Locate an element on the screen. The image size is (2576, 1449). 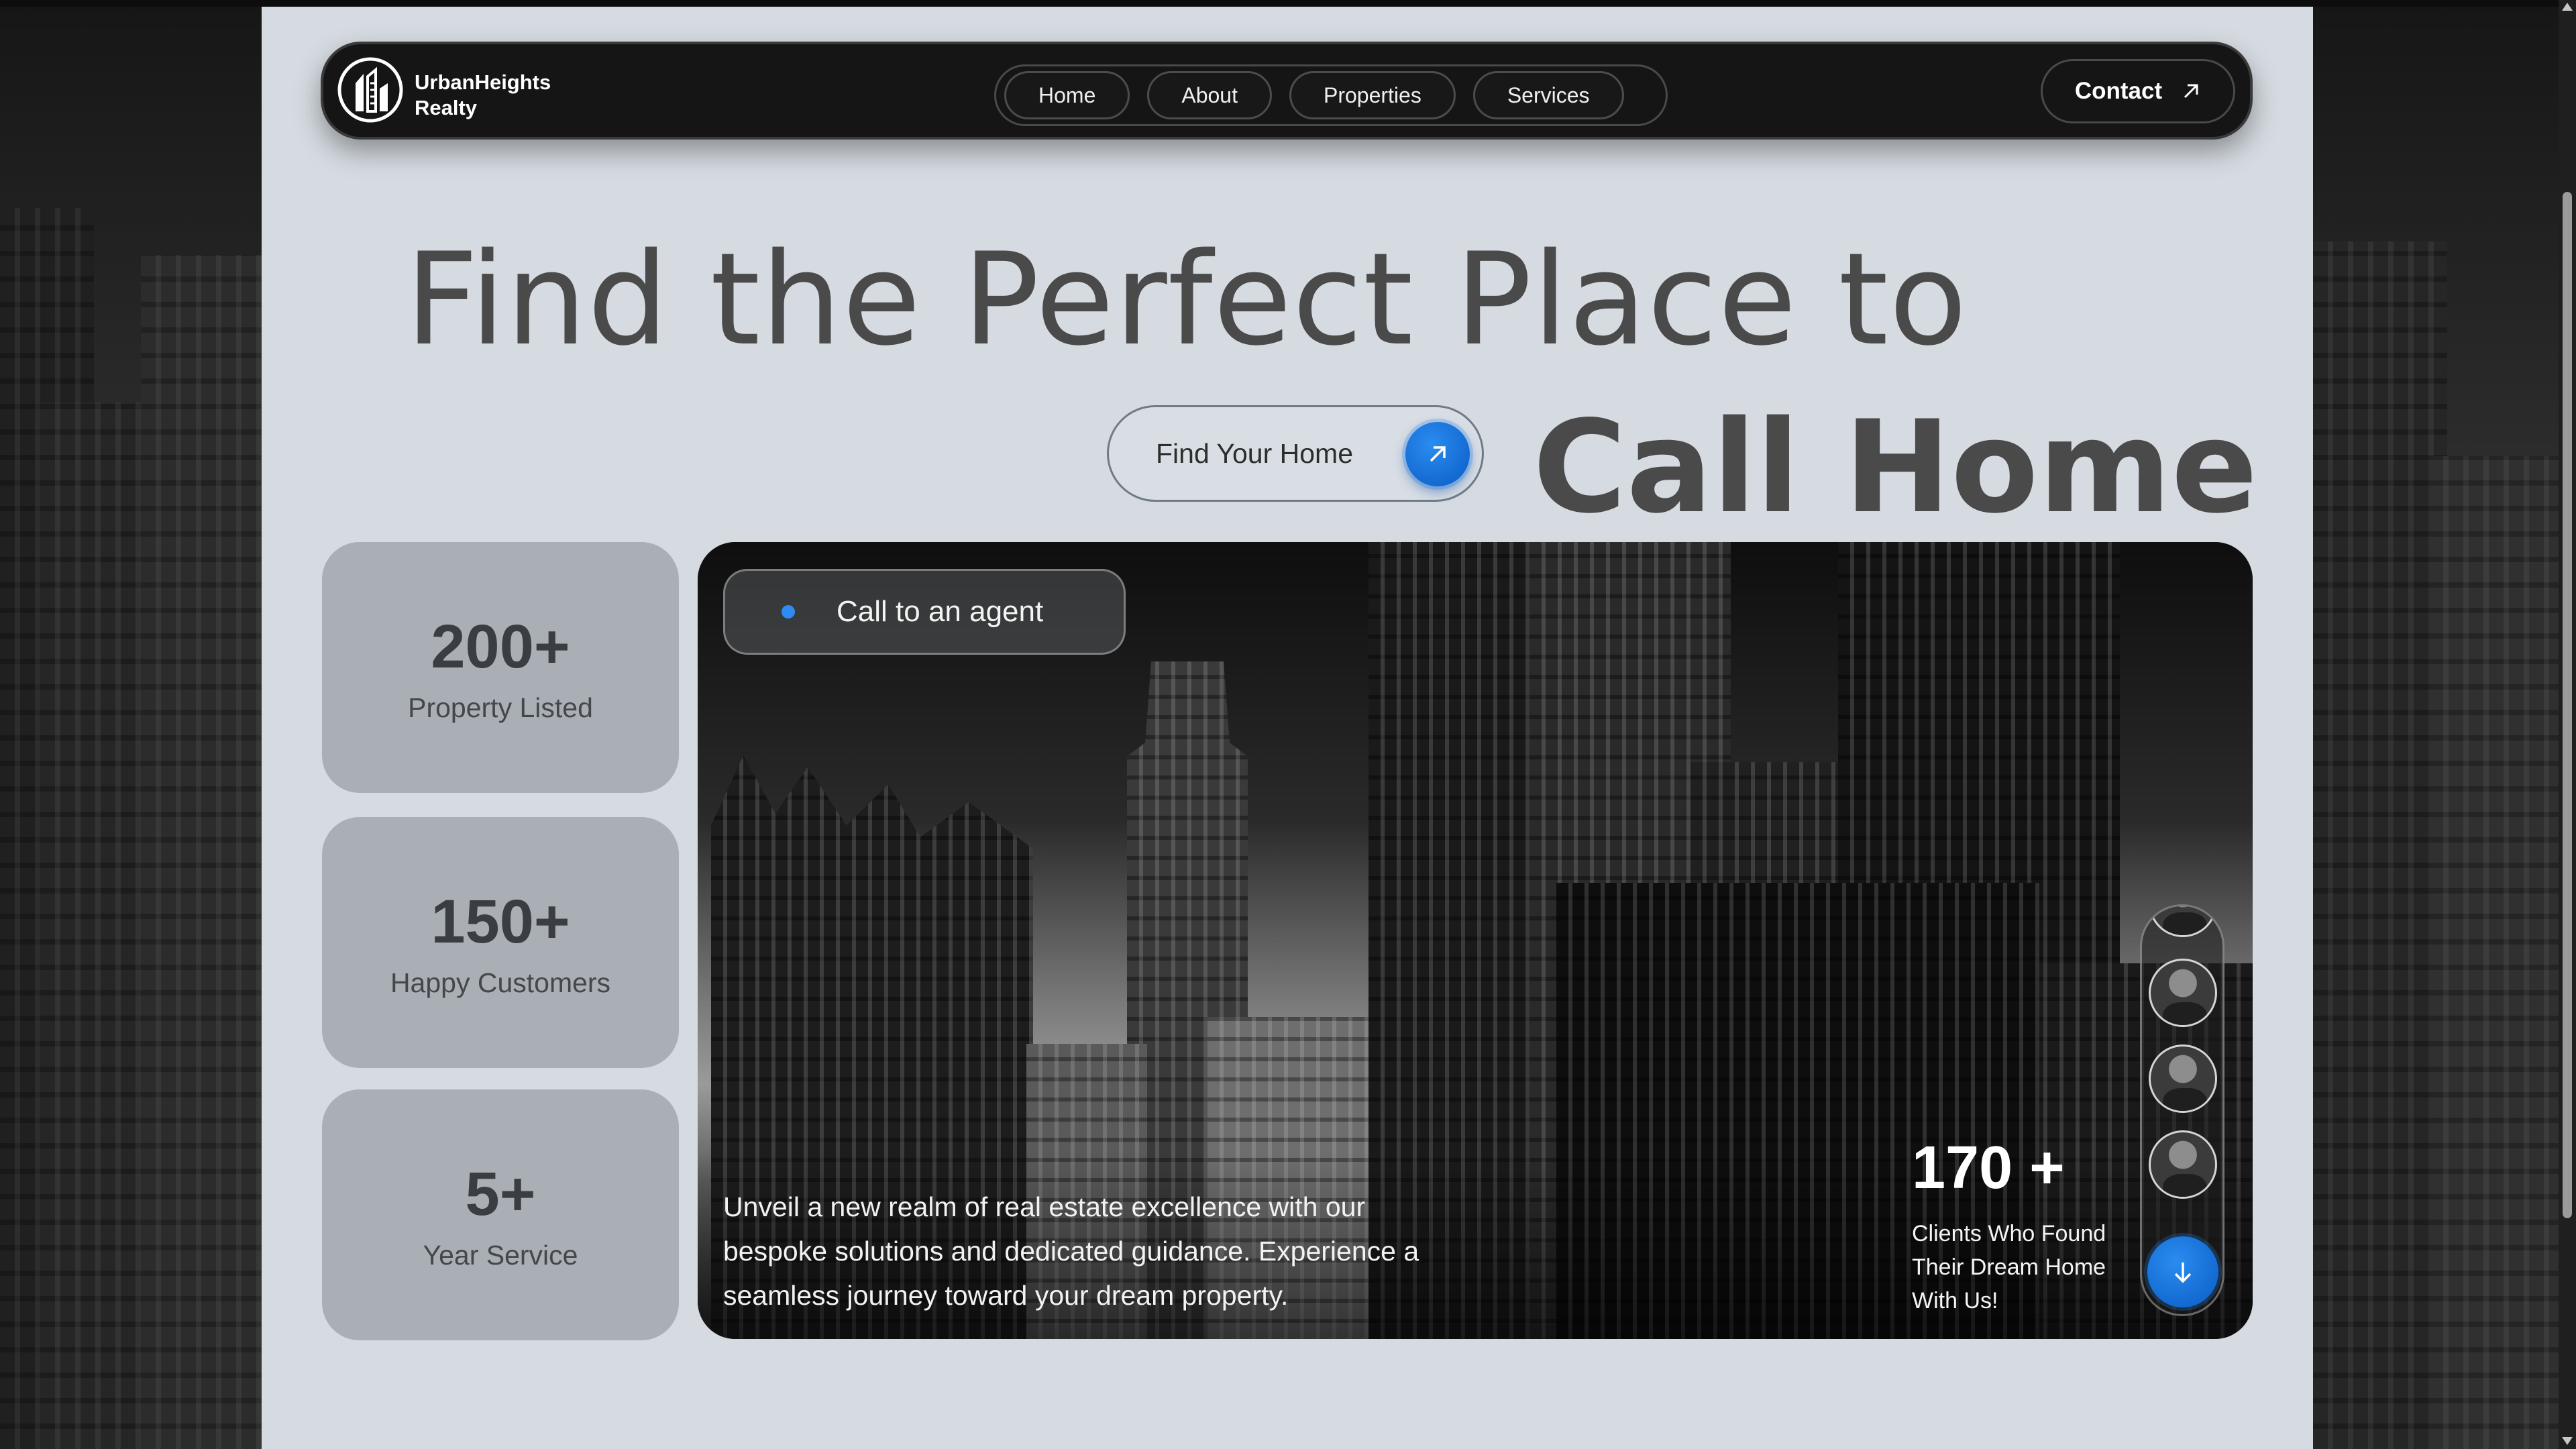
window-top-strip is located at coordinates (1288, 3).